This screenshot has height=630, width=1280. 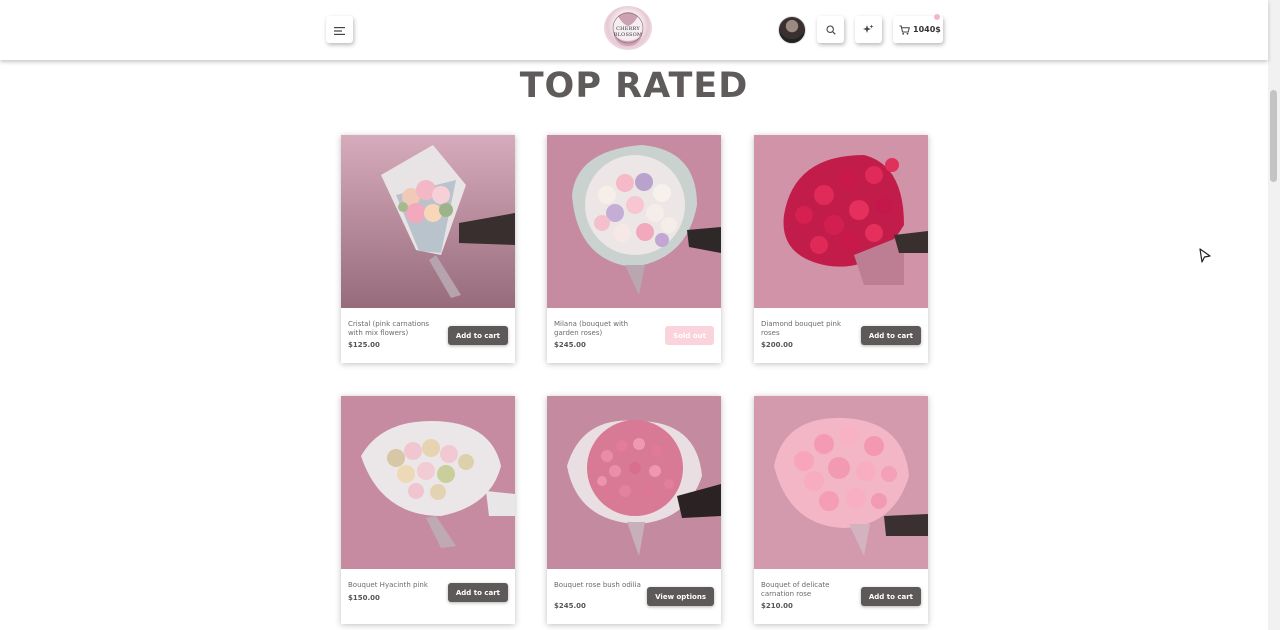 I want to click on product-price: $210.00, so click(x=777, y=606).